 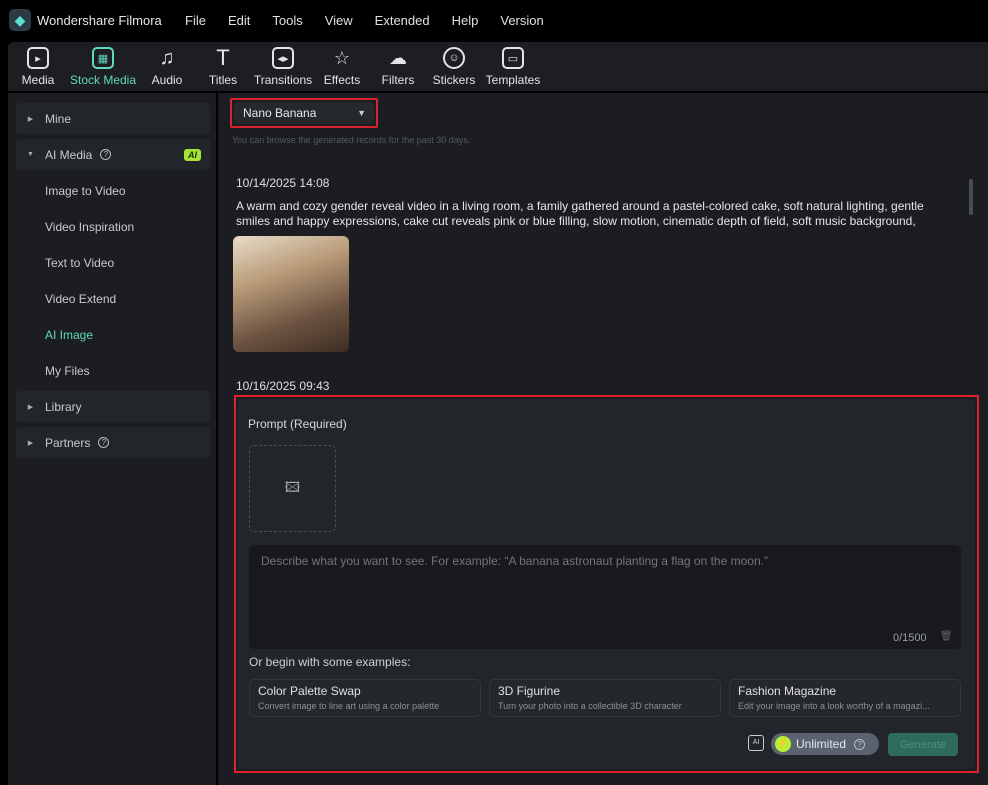 What do you see at coordinates (67, 371) in the screenshot?
I see `sidebar-item-my-files: My Files` at bounding box center [67, 371].